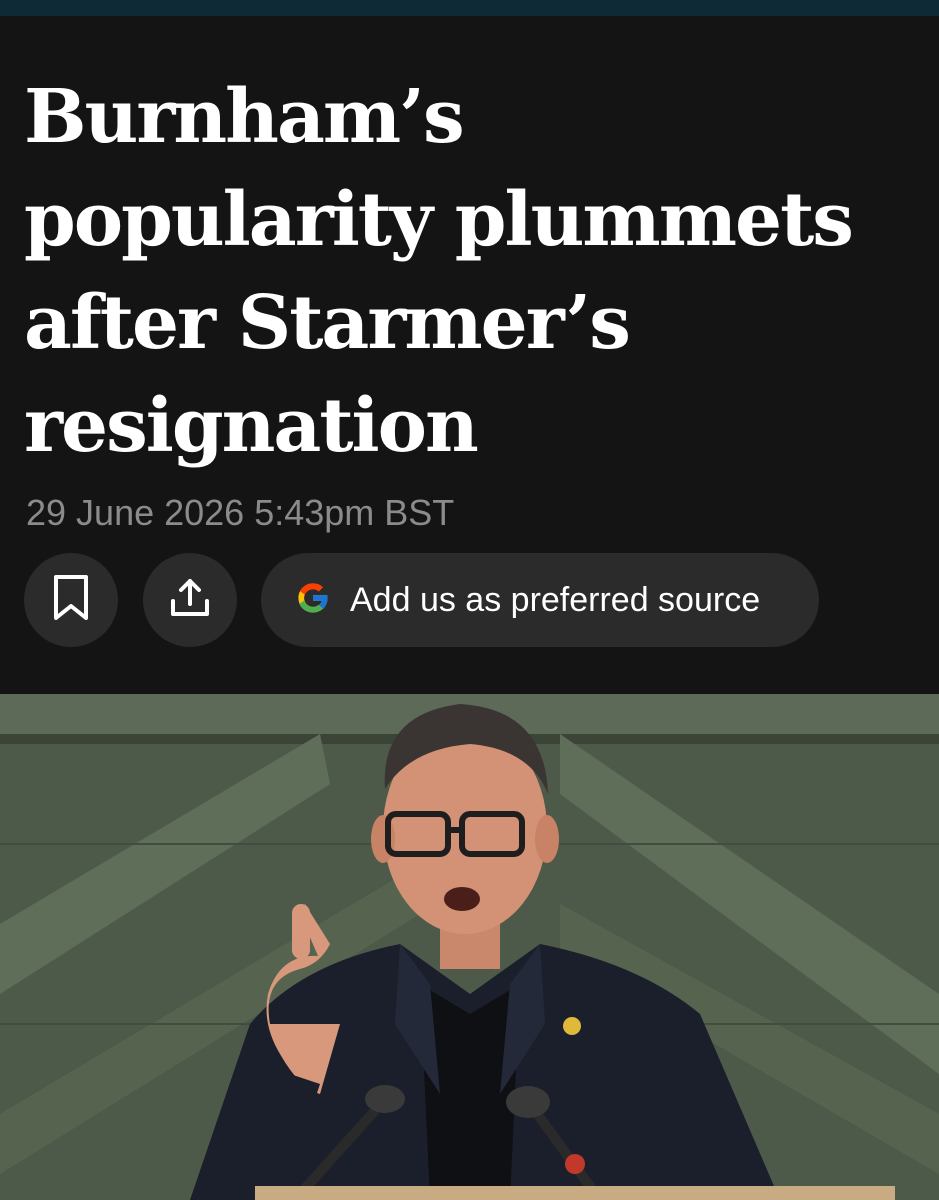  I want to click on top-bar, so click(469, 8).